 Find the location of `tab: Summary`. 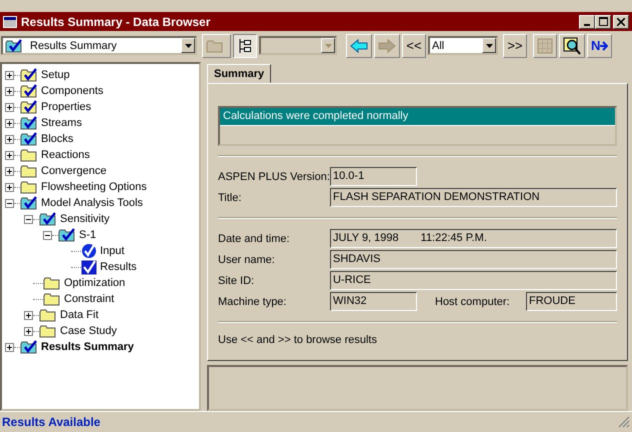

tab: Summary is located at coordinates (239, 74).